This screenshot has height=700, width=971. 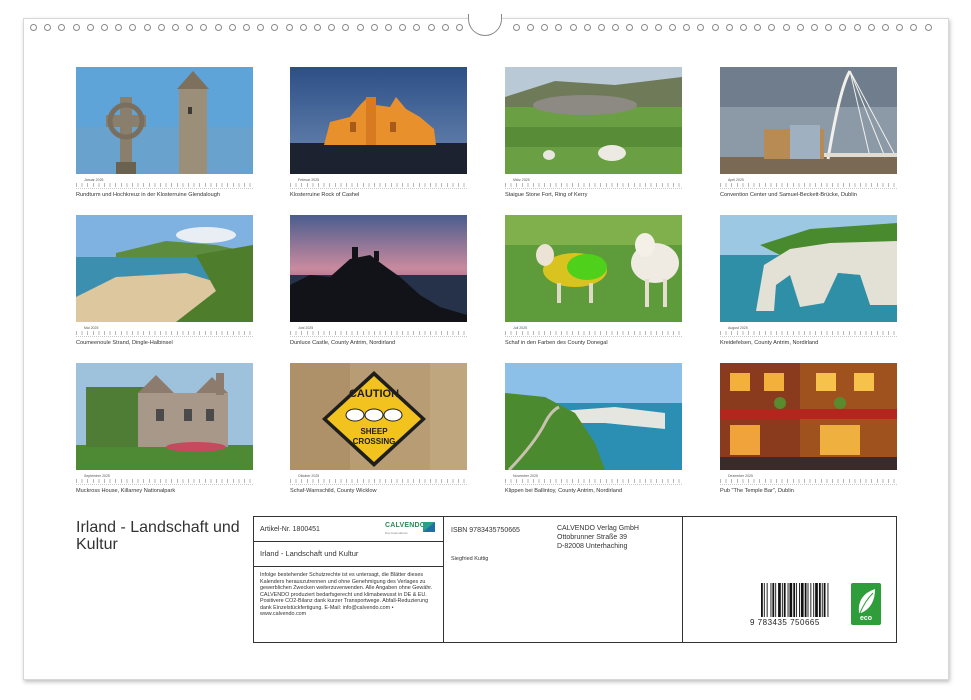 What do you see at coordinates (378, 479) in the screenshot?
I see `calendar-grid: Oktober 2025` at bounding box center [378, 479].